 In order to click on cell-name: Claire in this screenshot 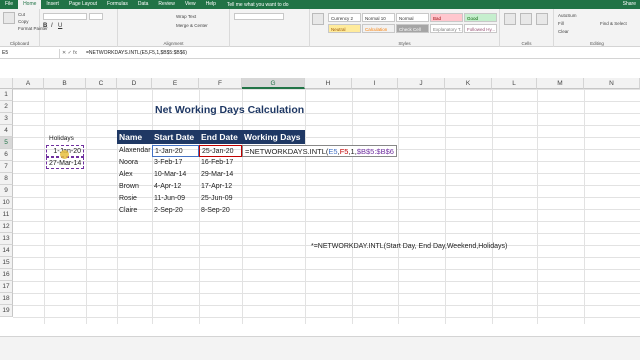, I will do `click(134, 211)`.